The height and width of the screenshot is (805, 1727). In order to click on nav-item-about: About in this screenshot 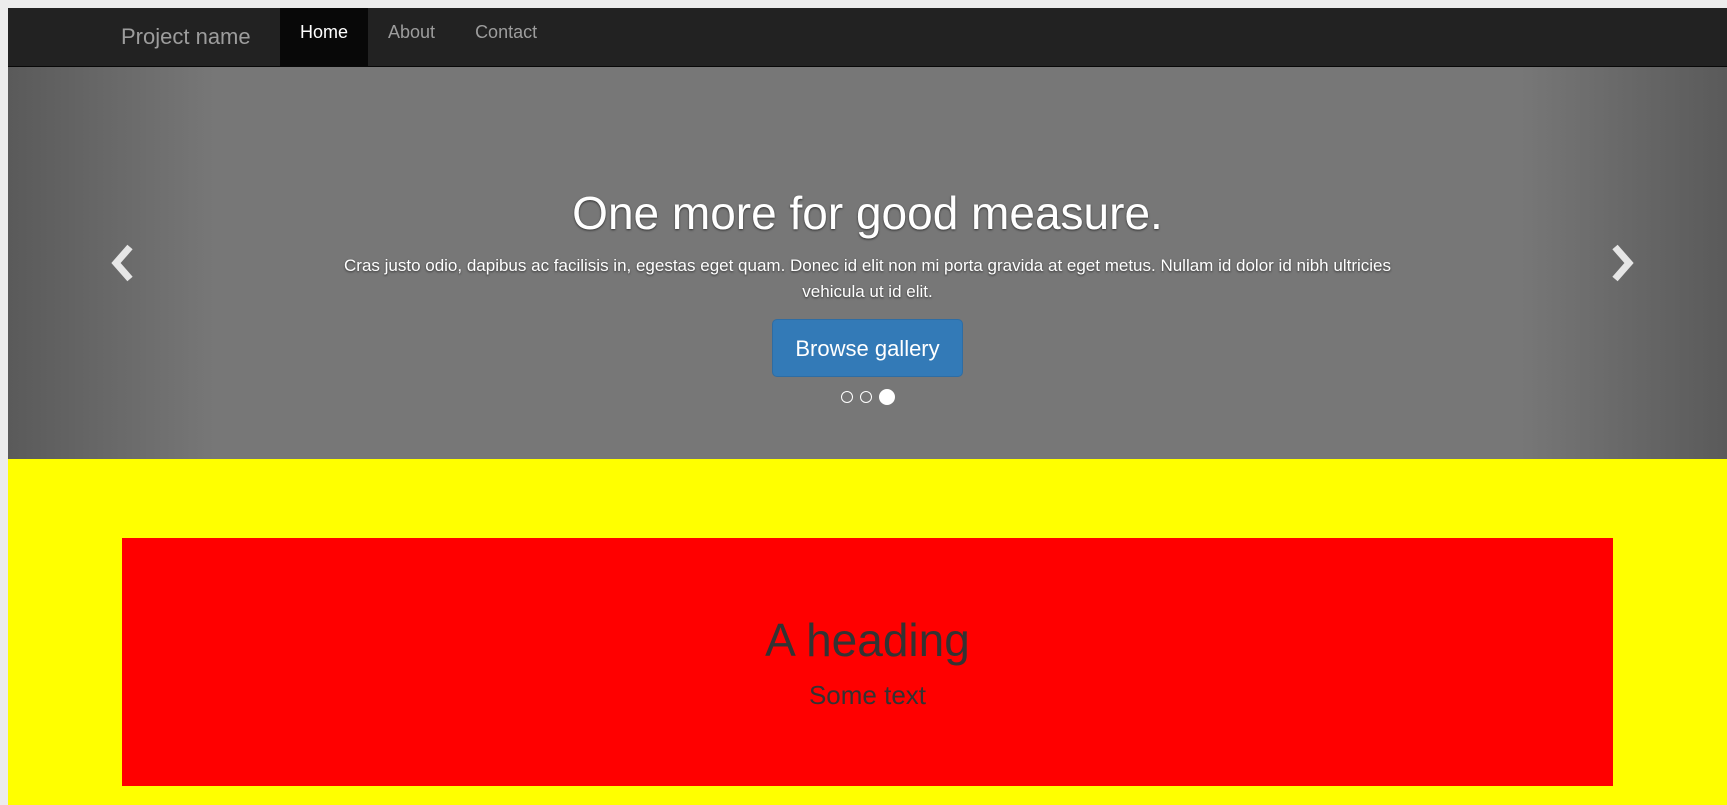, I will do `click(411, 37)`.